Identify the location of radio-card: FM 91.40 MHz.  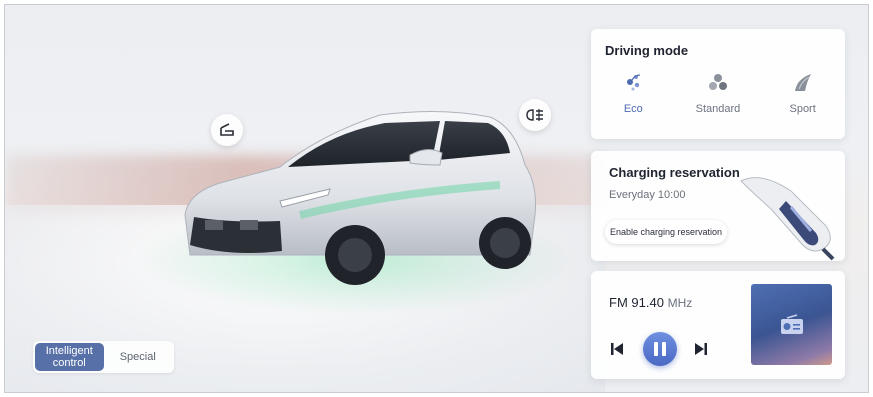
(718, 325).